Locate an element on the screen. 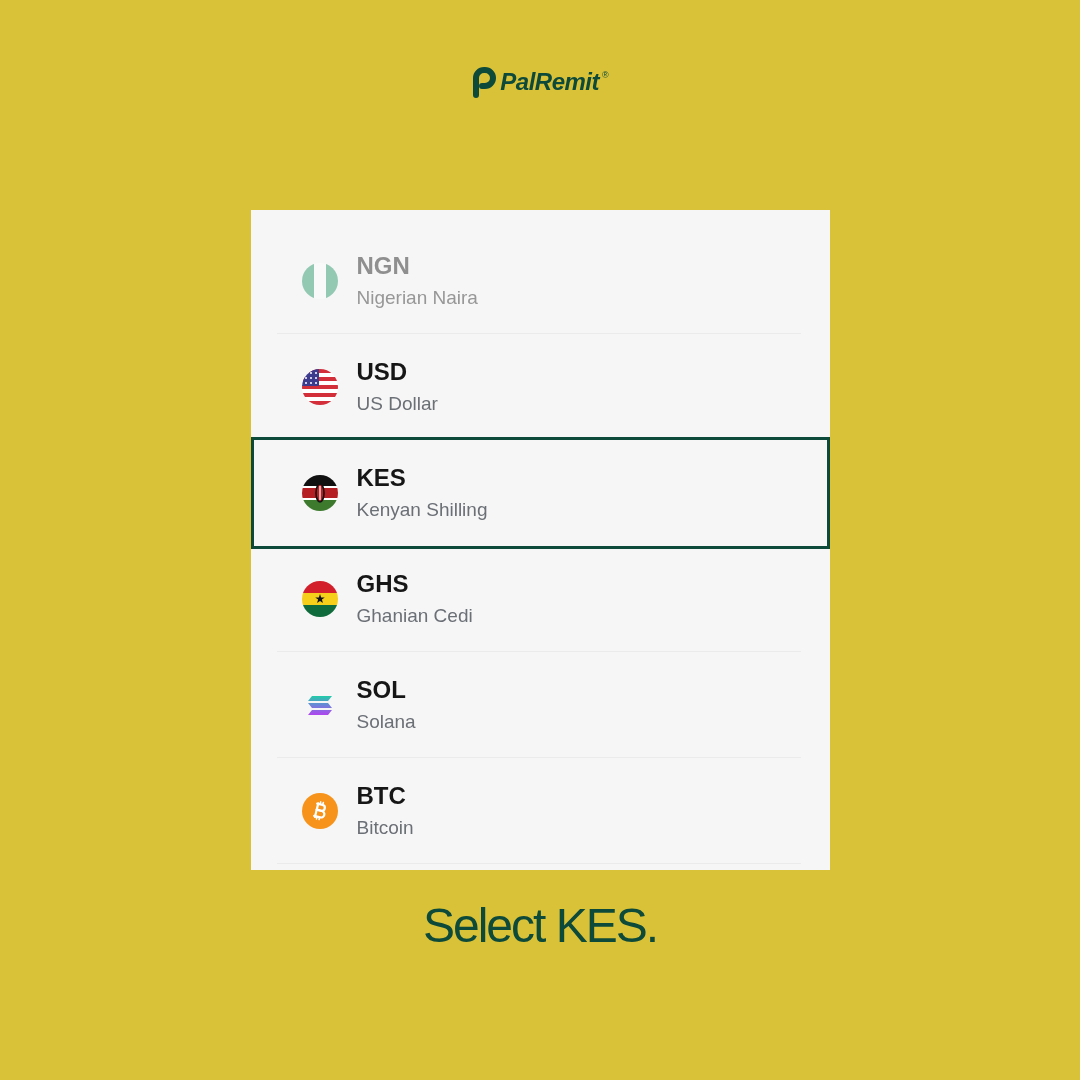  currency-code: NGN is located at coordinates (383, 266).